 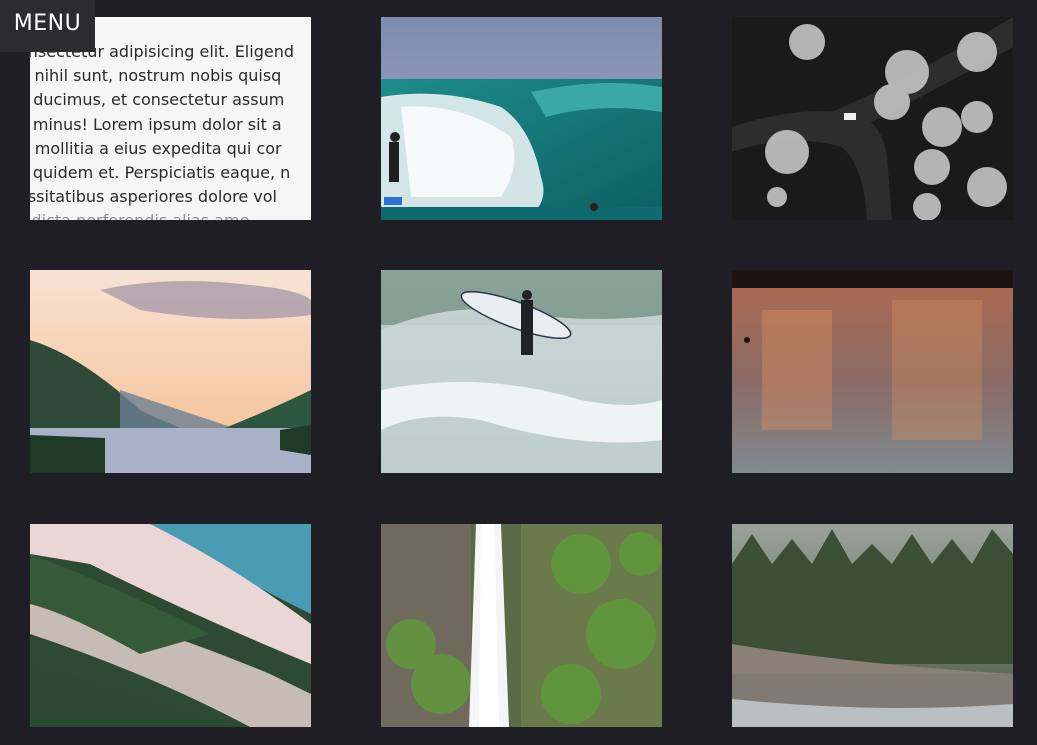 What do you see at coordinates (170, 625) in the screenshot?
I see `snowy-mountain-slope-photo` at bounding box center [170, 625].